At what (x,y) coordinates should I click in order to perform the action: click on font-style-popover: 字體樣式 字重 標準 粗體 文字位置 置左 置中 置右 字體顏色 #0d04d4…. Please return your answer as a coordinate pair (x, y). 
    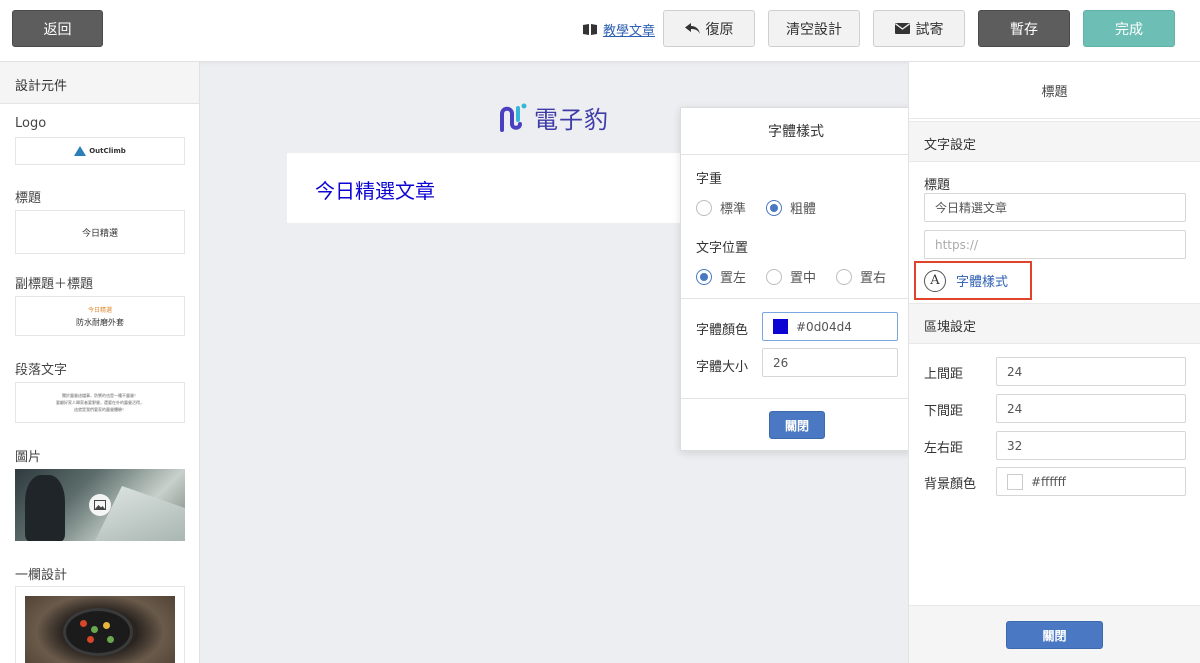
    Looking at the image, I should click on (796, 279).